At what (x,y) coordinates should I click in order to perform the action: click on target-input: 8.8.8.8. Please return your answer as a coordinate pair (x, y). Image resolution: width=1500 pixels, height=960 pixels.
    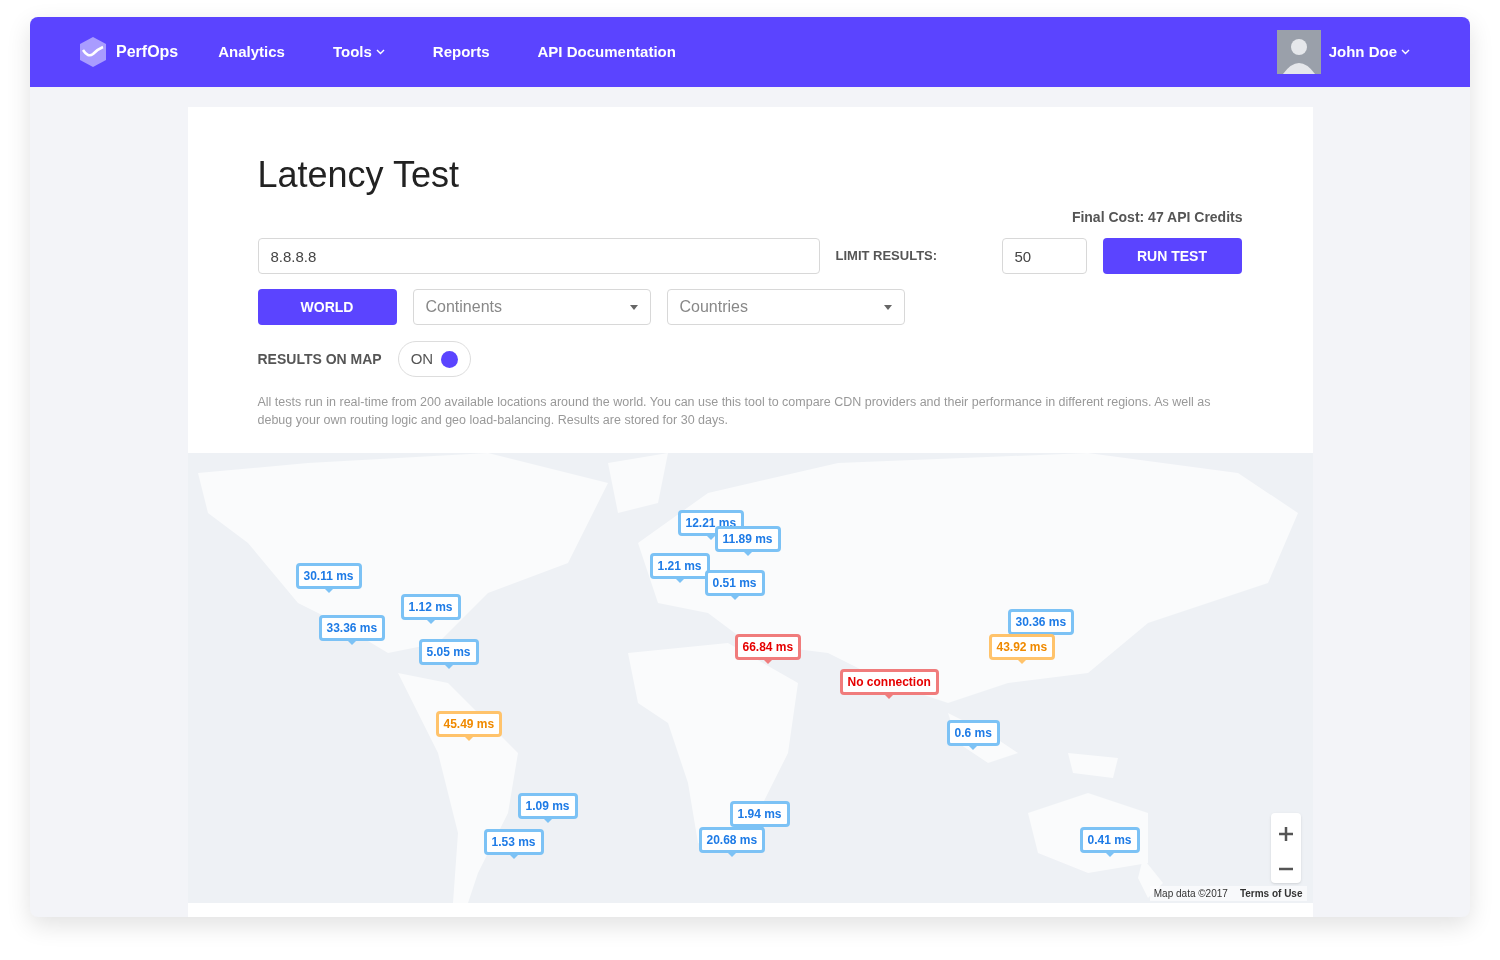
    Looking at the image, I should click on (538, 256).